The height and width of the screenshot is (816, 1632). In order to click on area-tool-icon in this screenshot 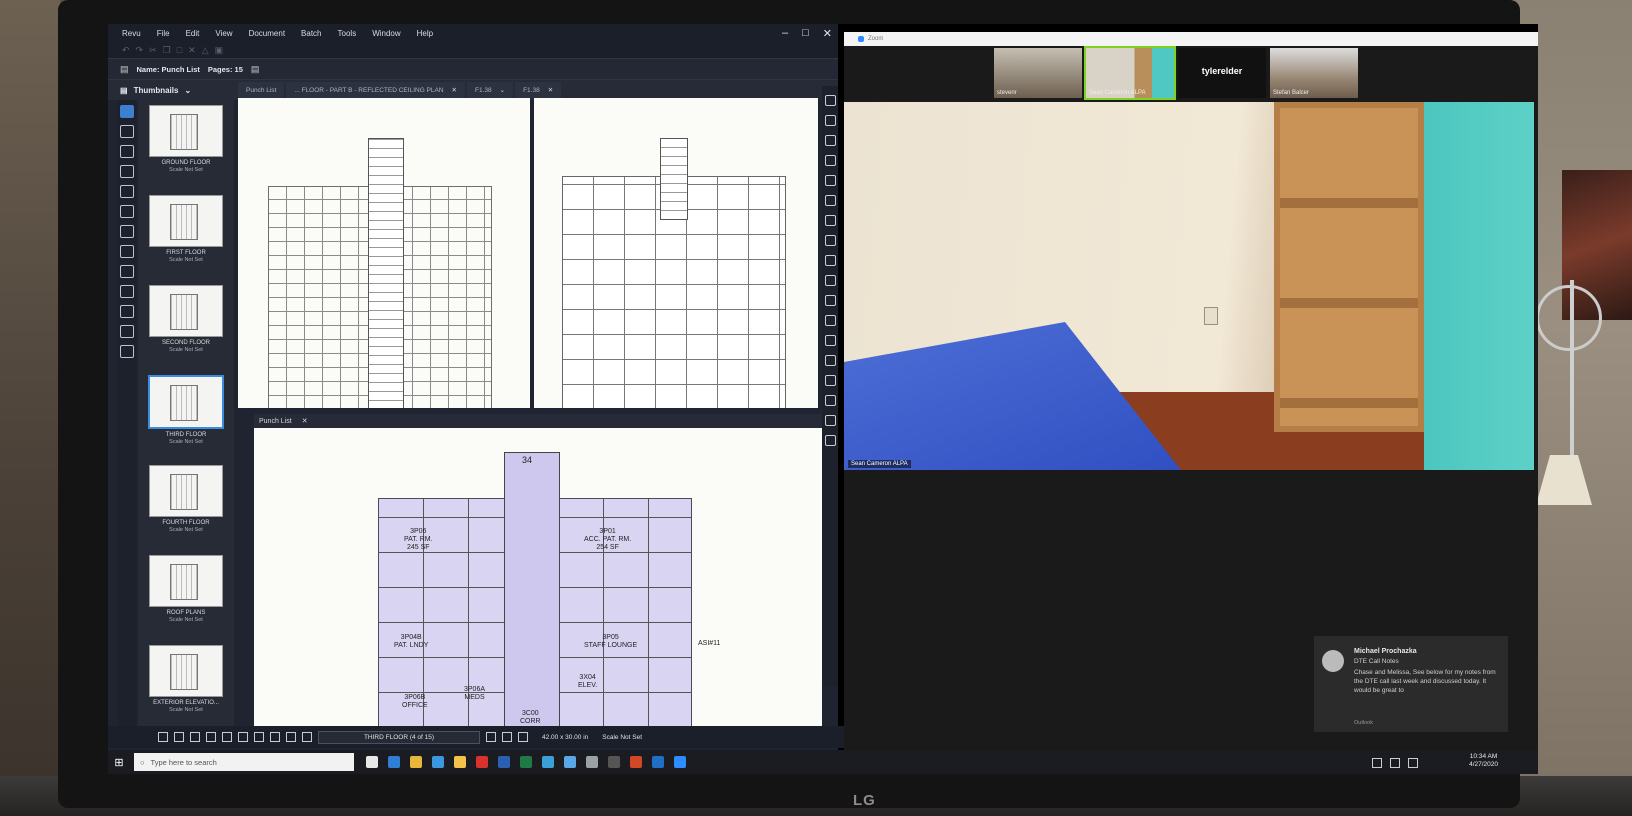, I will do `click(830, 440)`.